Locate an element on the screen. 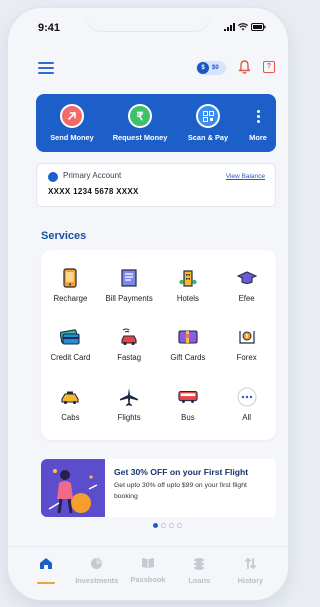  service-label: Forex is located at coordinates (246, 358).